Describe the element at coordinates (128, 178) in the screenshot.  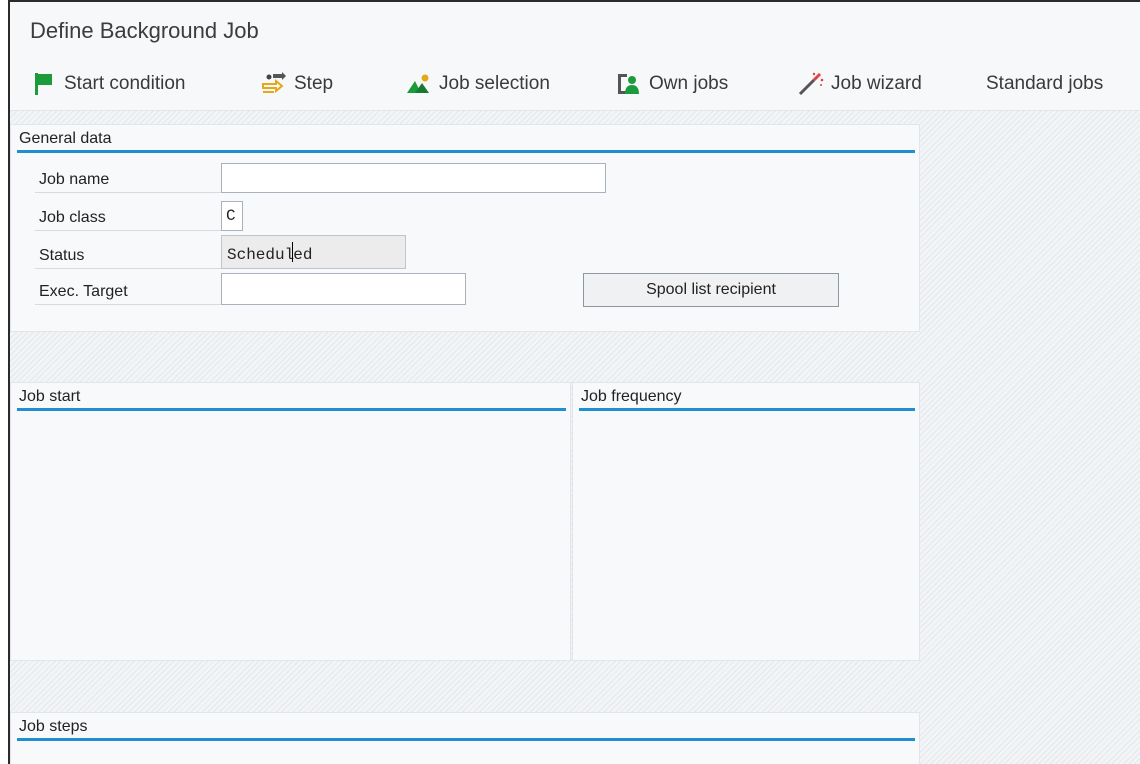
I see `job-name-label: Job name` at that location.